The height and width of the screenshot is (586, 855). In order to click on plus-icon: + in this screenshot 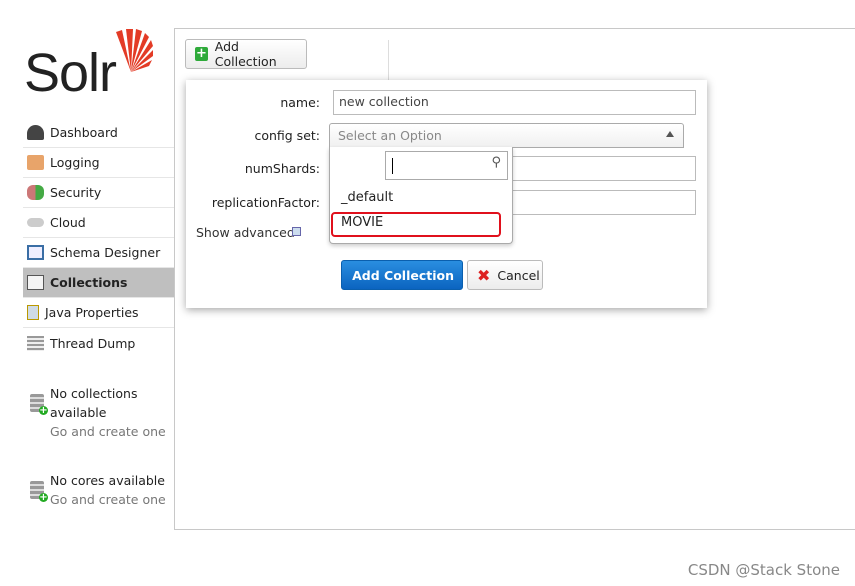, I will do `click(201, 53)`.